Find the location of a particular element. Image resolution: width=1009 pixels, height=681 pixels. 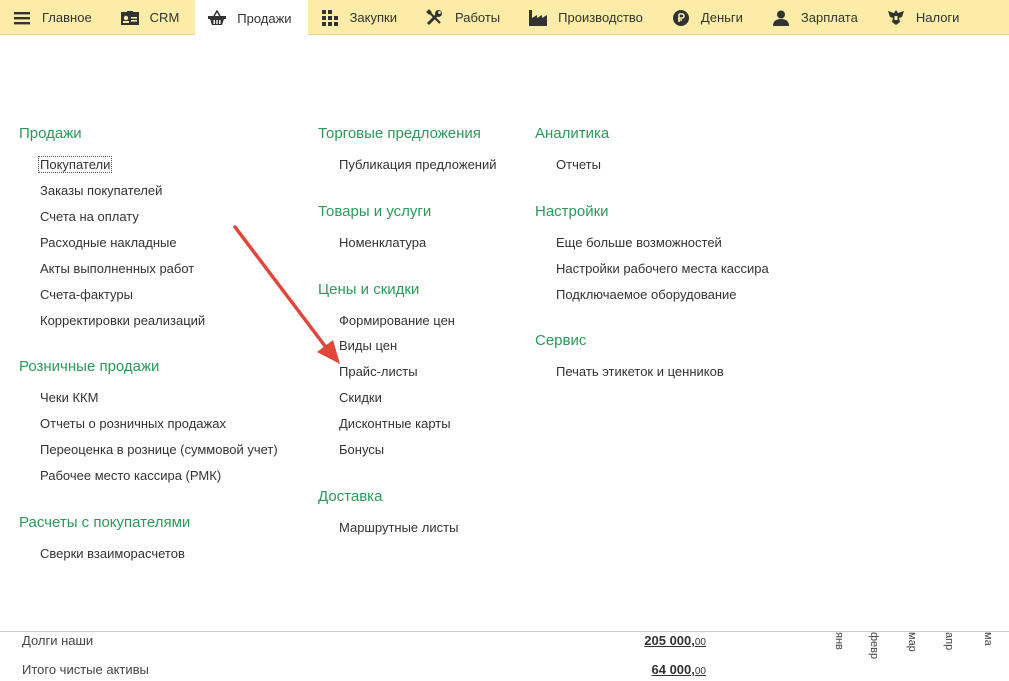

tools-icon is located at coordinates (435, 18).